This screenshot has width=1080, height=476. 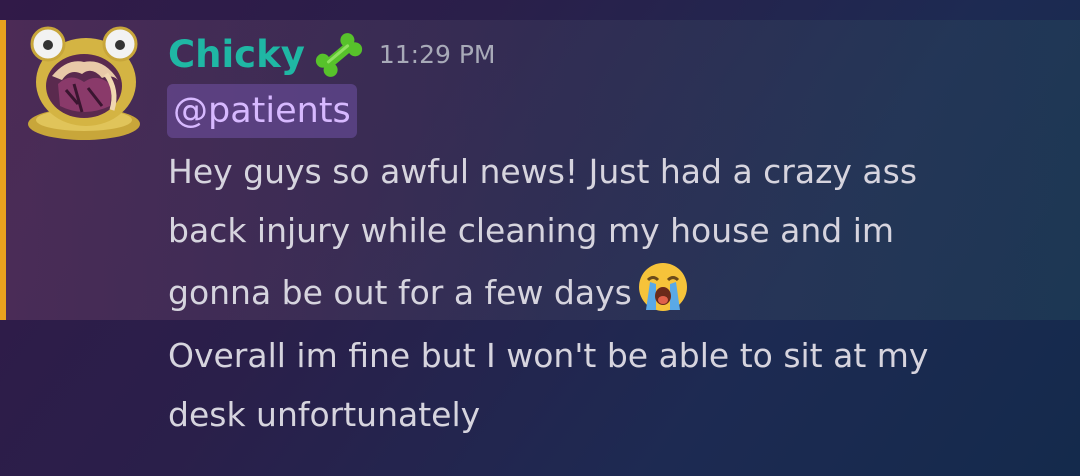 I want to click on loudly-crying-face-icon, so click(x=663, y=287).